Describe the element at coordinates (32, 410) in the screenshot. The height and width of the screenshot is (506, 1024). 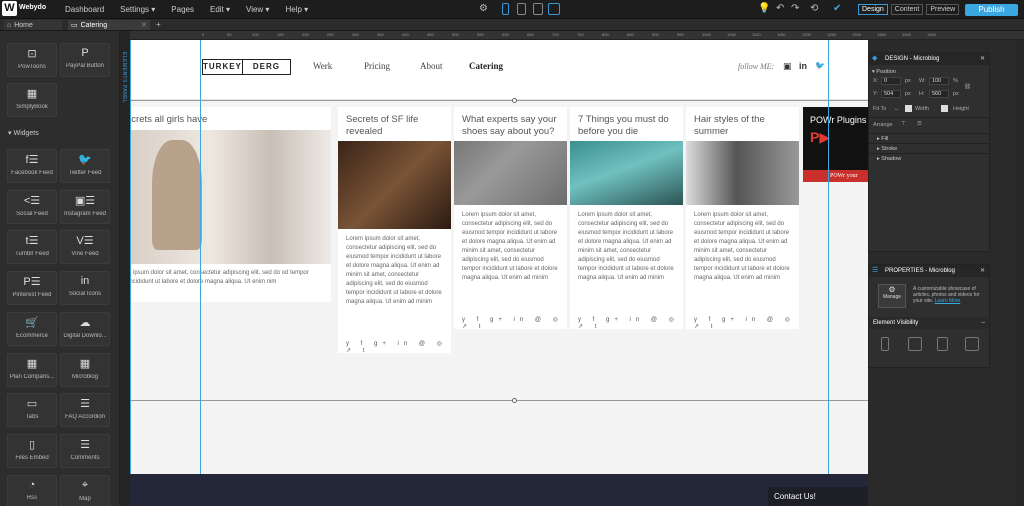
I see `widget-tabs: ▭ Tabs` at that location.